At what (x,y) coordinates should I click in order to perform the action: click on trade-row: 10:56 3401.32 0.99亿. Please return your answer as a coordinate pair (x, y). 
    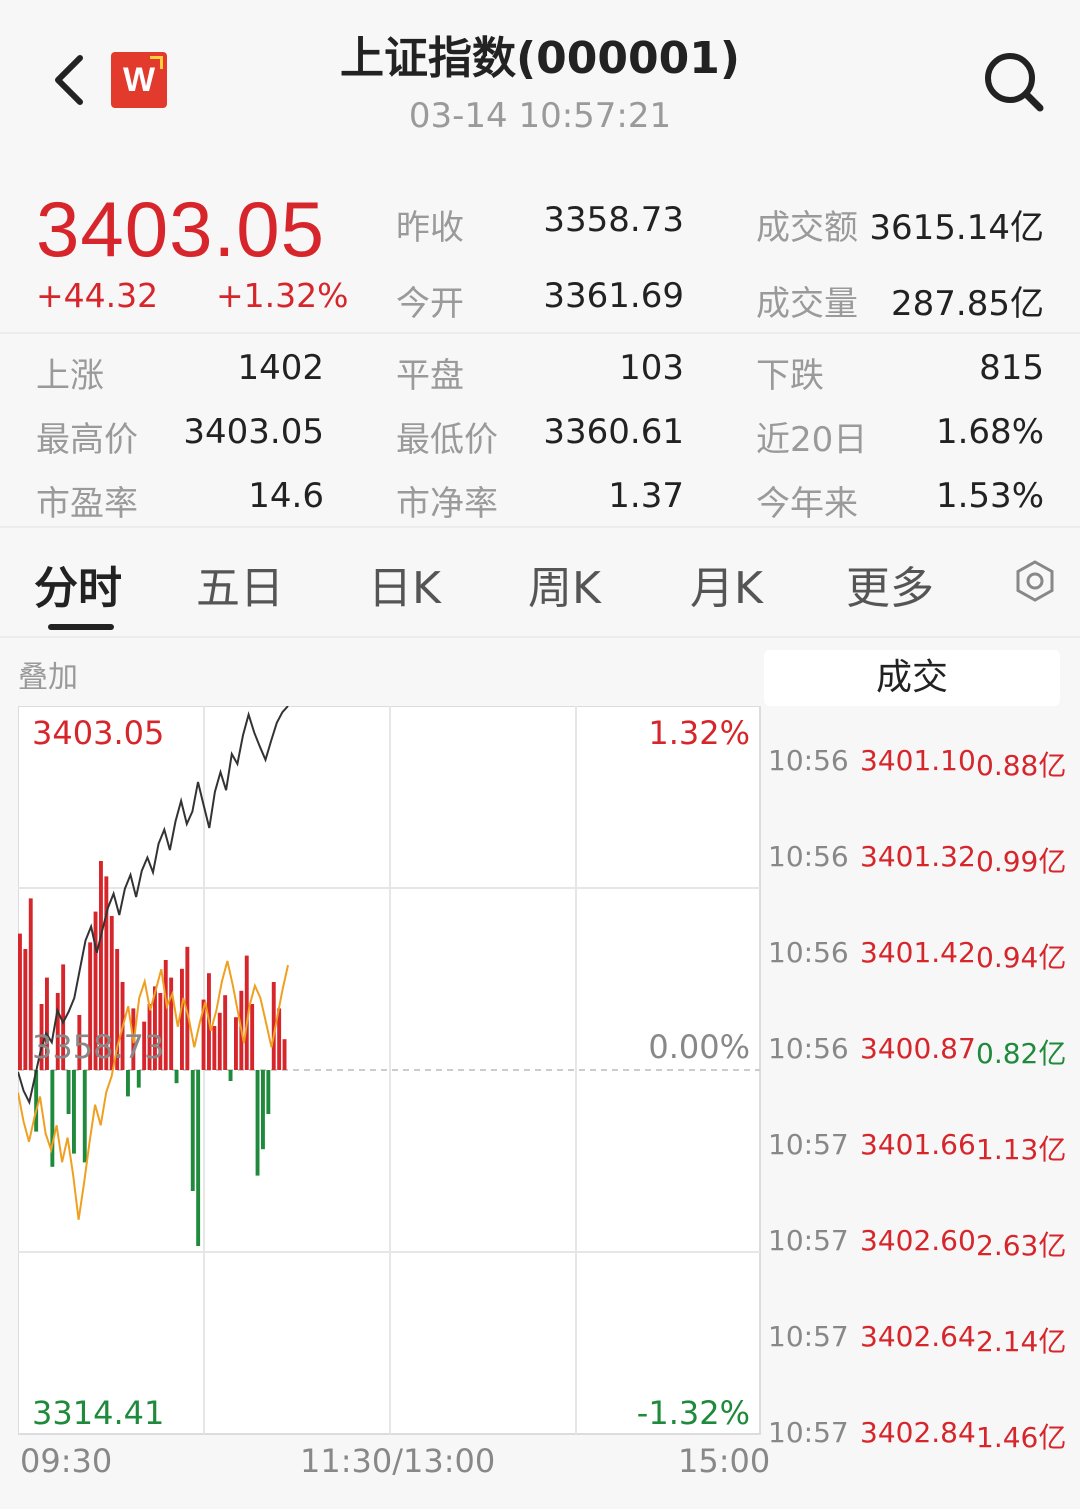
    Looking at the image, I should click on (922, 860).